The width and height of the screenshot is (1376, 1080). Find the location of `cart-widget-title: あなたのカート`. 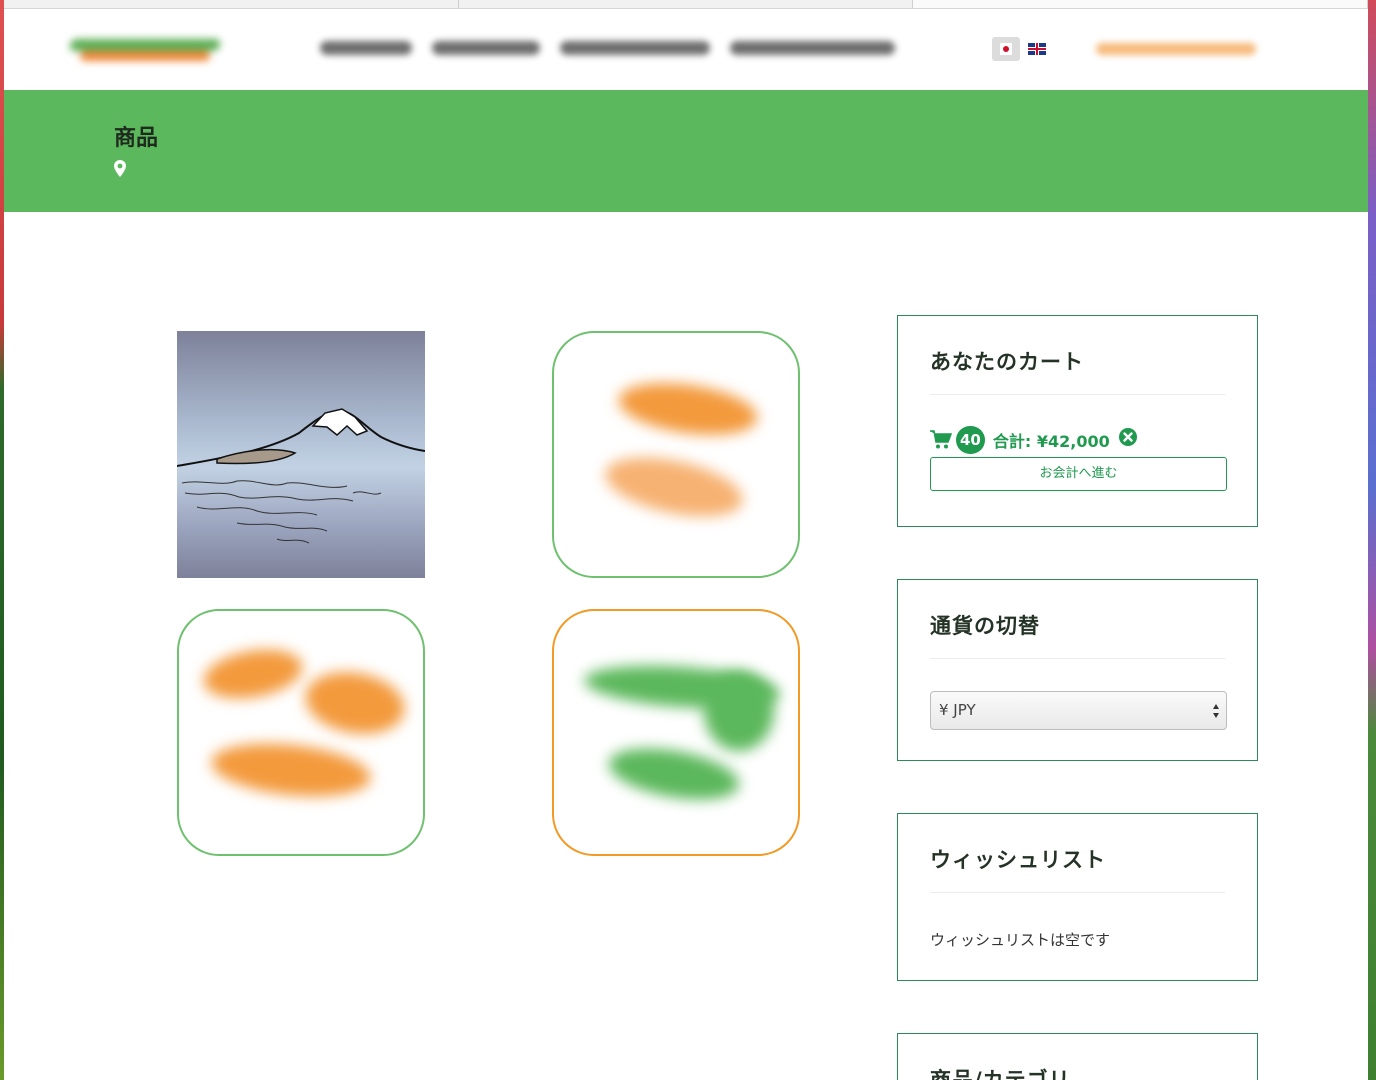

cart-widget-title: あなたのカート is located at coordinates (1007, 362).